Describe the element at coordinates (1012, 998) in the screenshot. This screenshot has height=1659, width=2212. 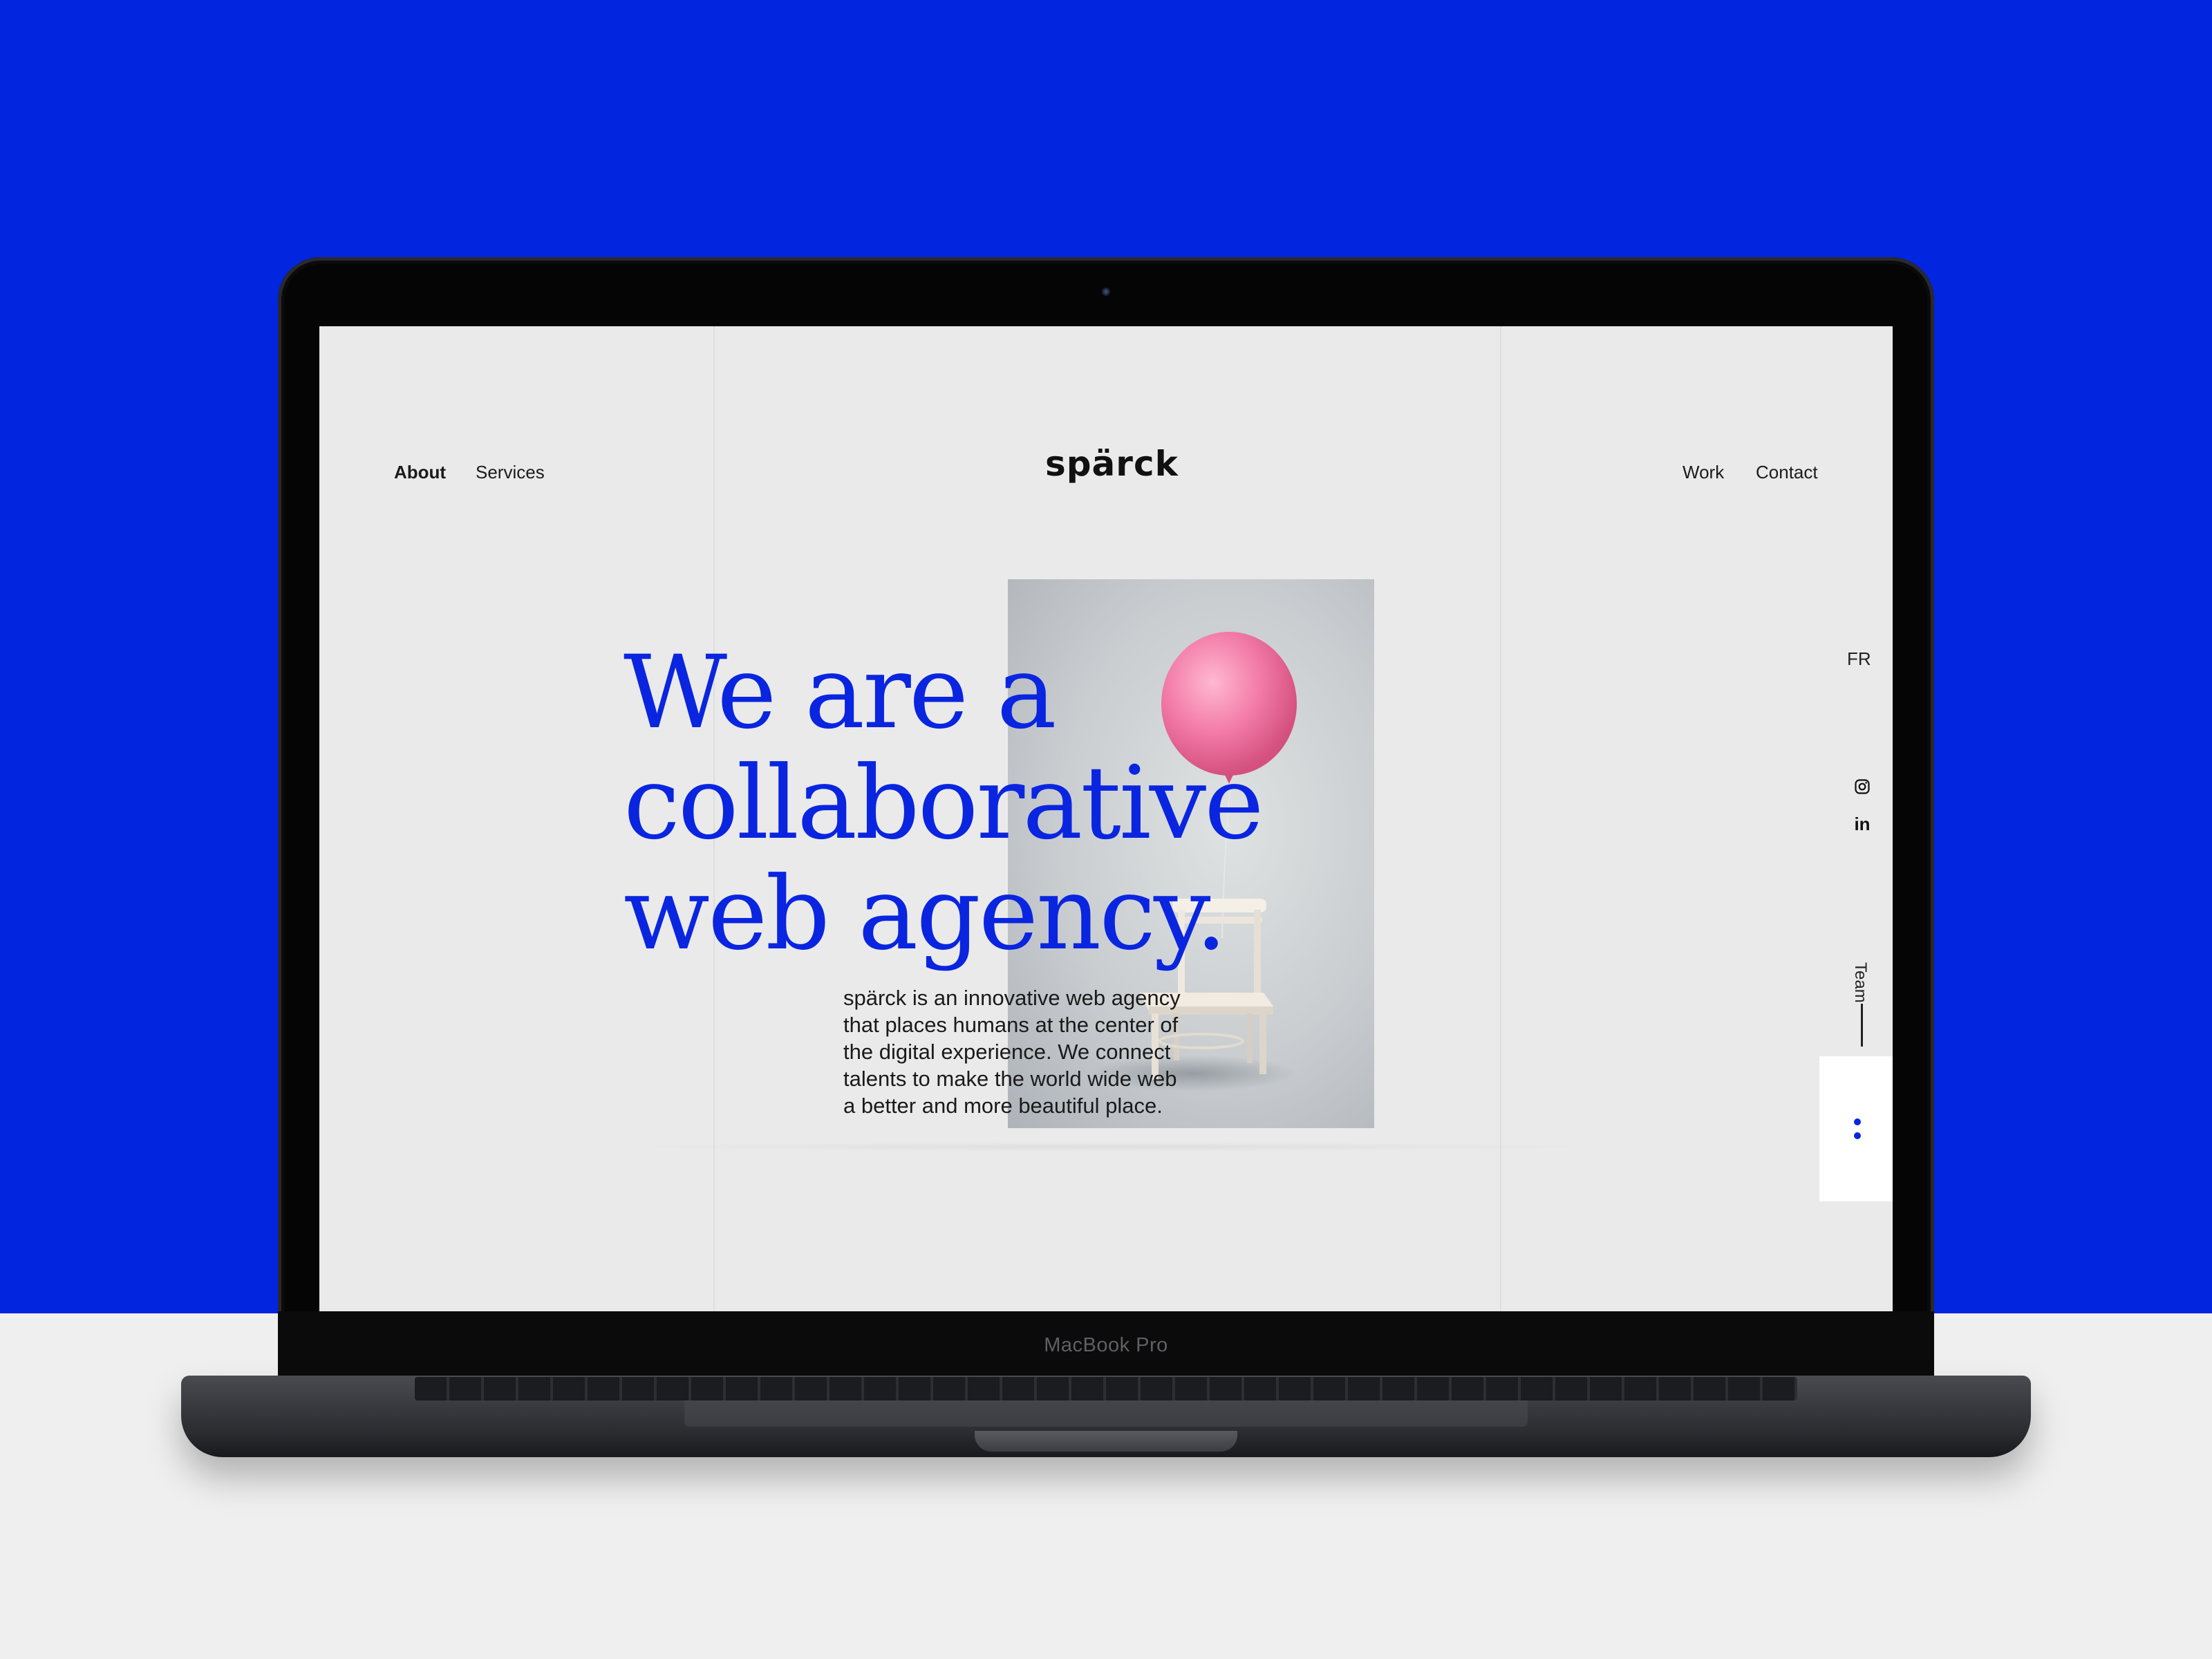
I see `description-line: spärck is an innovative web agency` at that location.